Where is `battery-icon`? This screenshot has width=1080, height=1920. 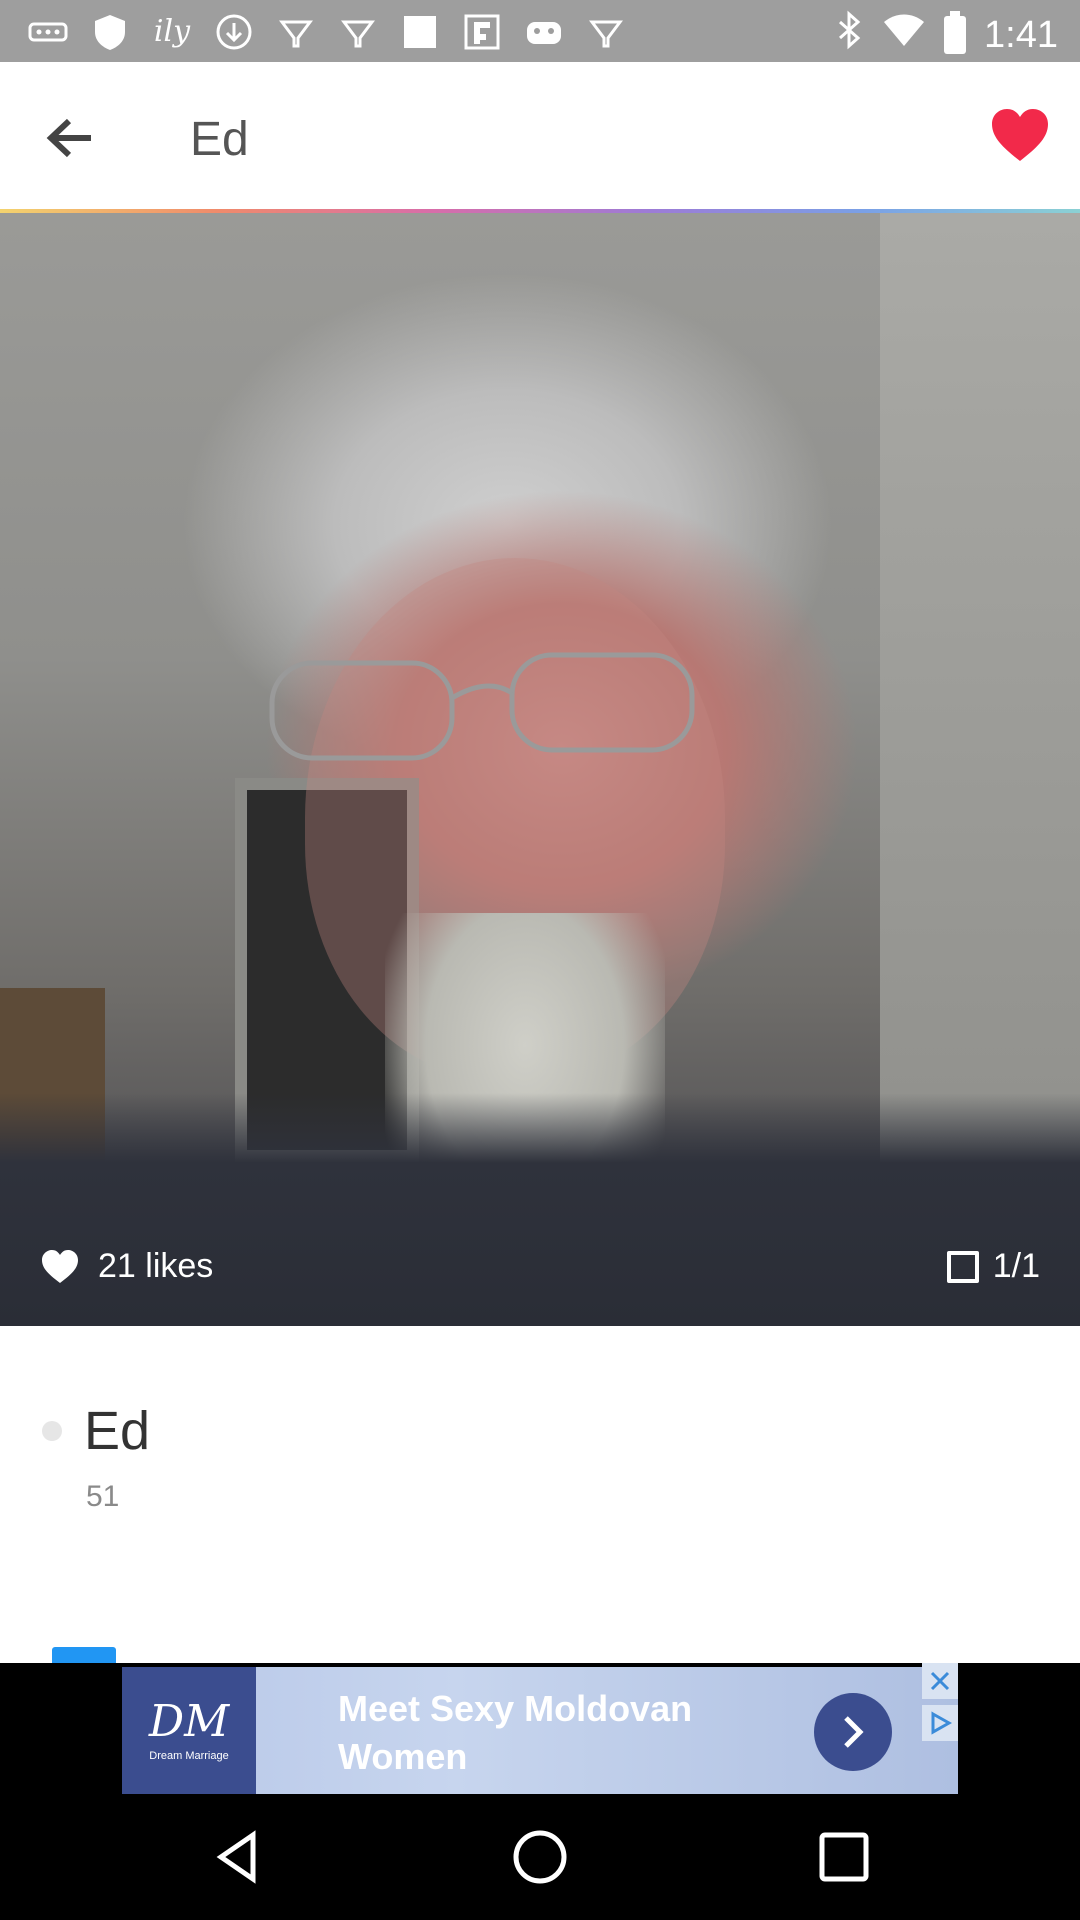 battery-icon is located at coordinates (955, 32).